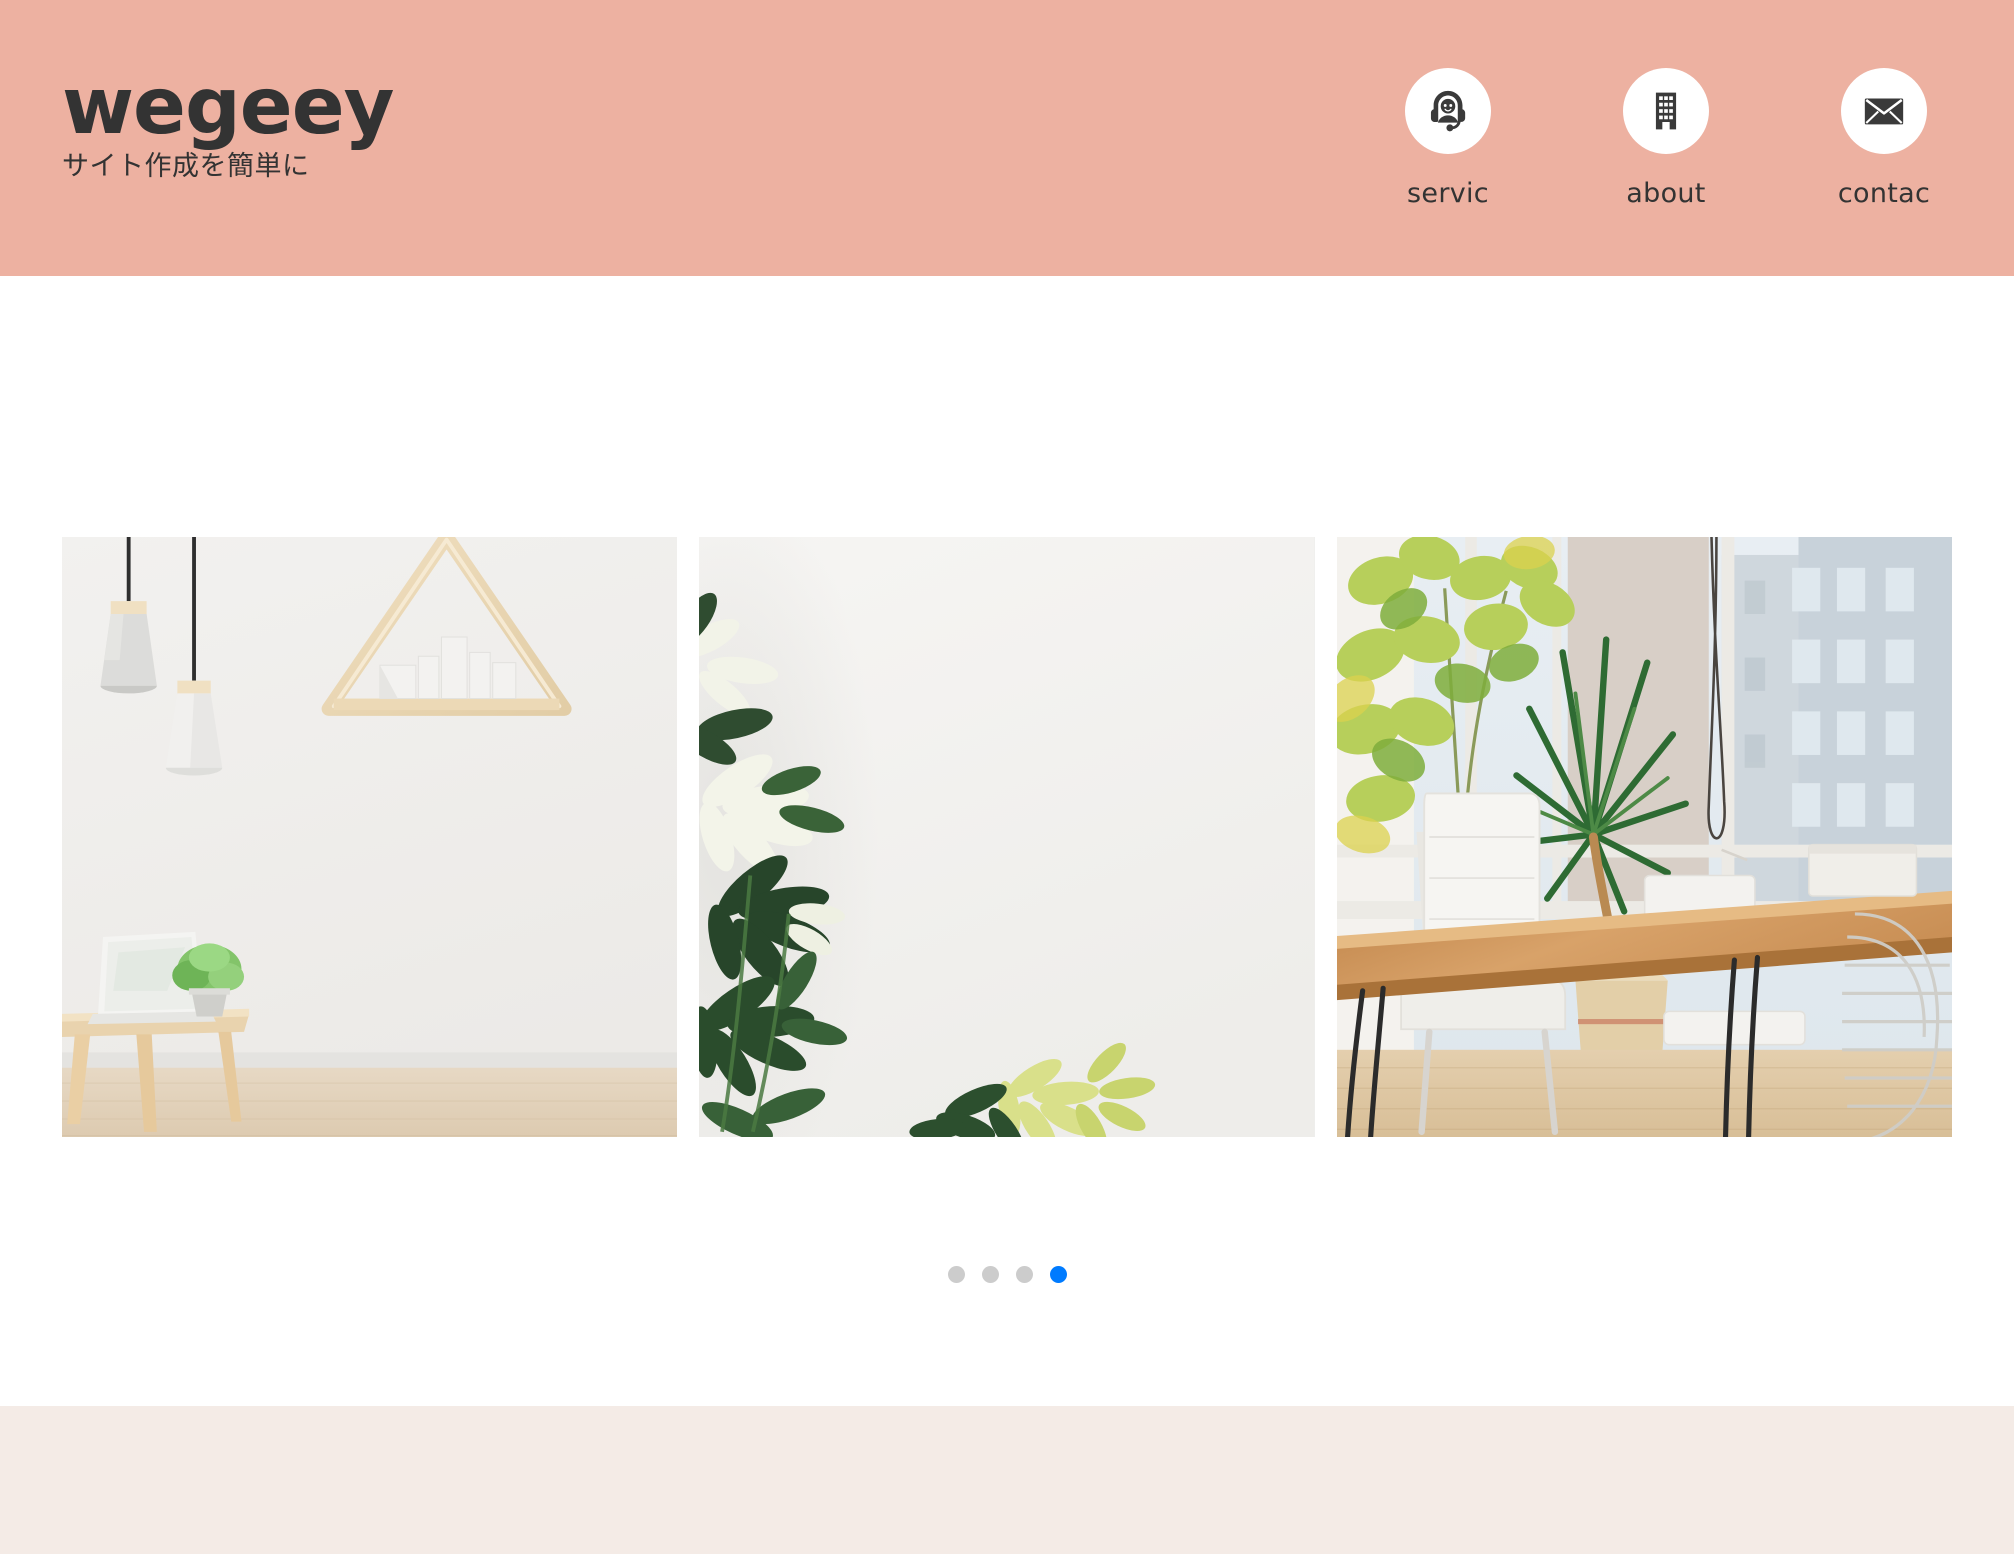 The image size is (2014, 1554). Describe the element at coordinates (1007, 1480) in the screenshot. I see `lower-band-section` at that location.